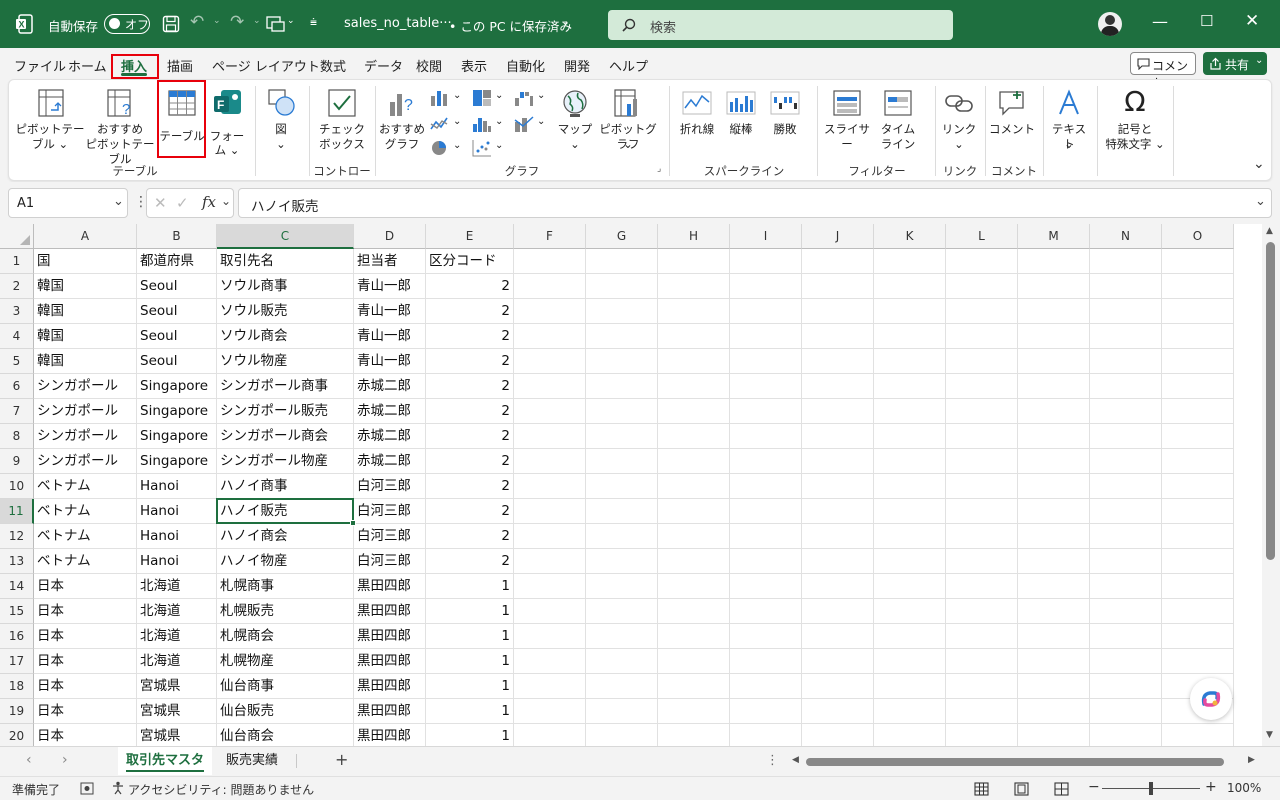  I want to click on cell-g10, so click(622, 486).